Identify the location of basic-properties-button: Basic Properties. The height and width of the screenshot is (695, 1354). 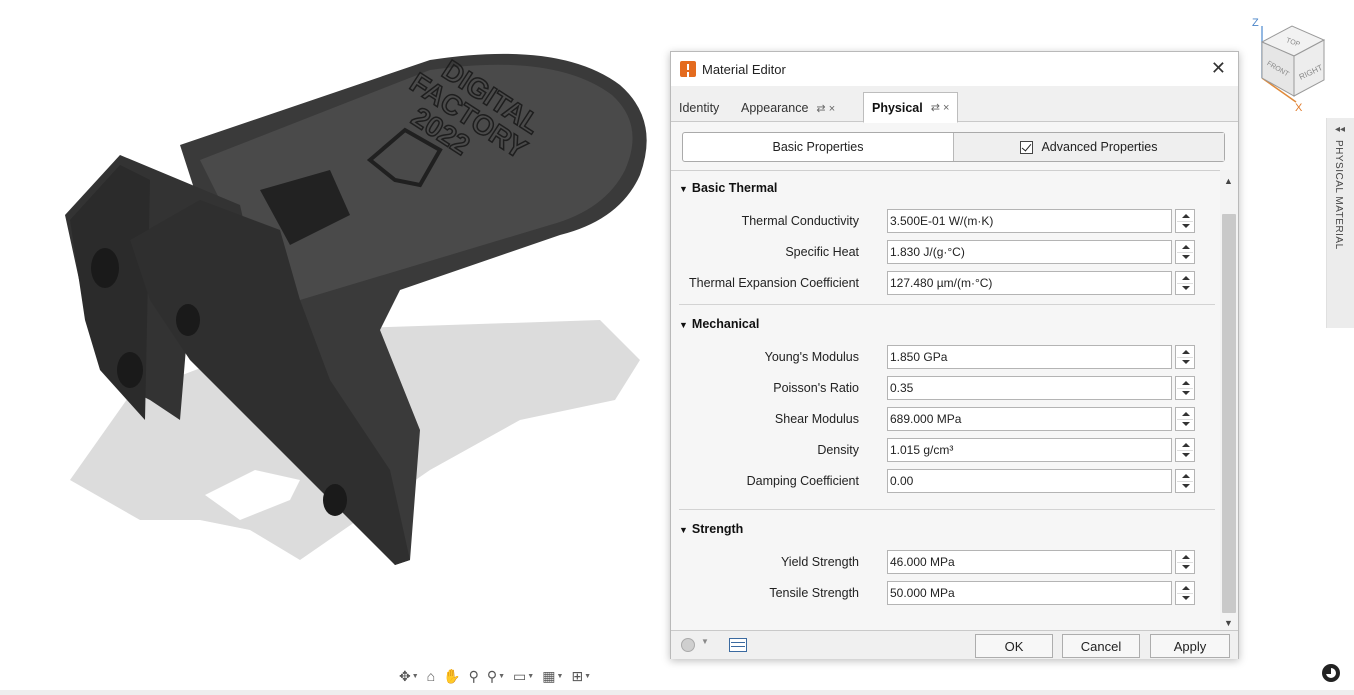
(818, 147).